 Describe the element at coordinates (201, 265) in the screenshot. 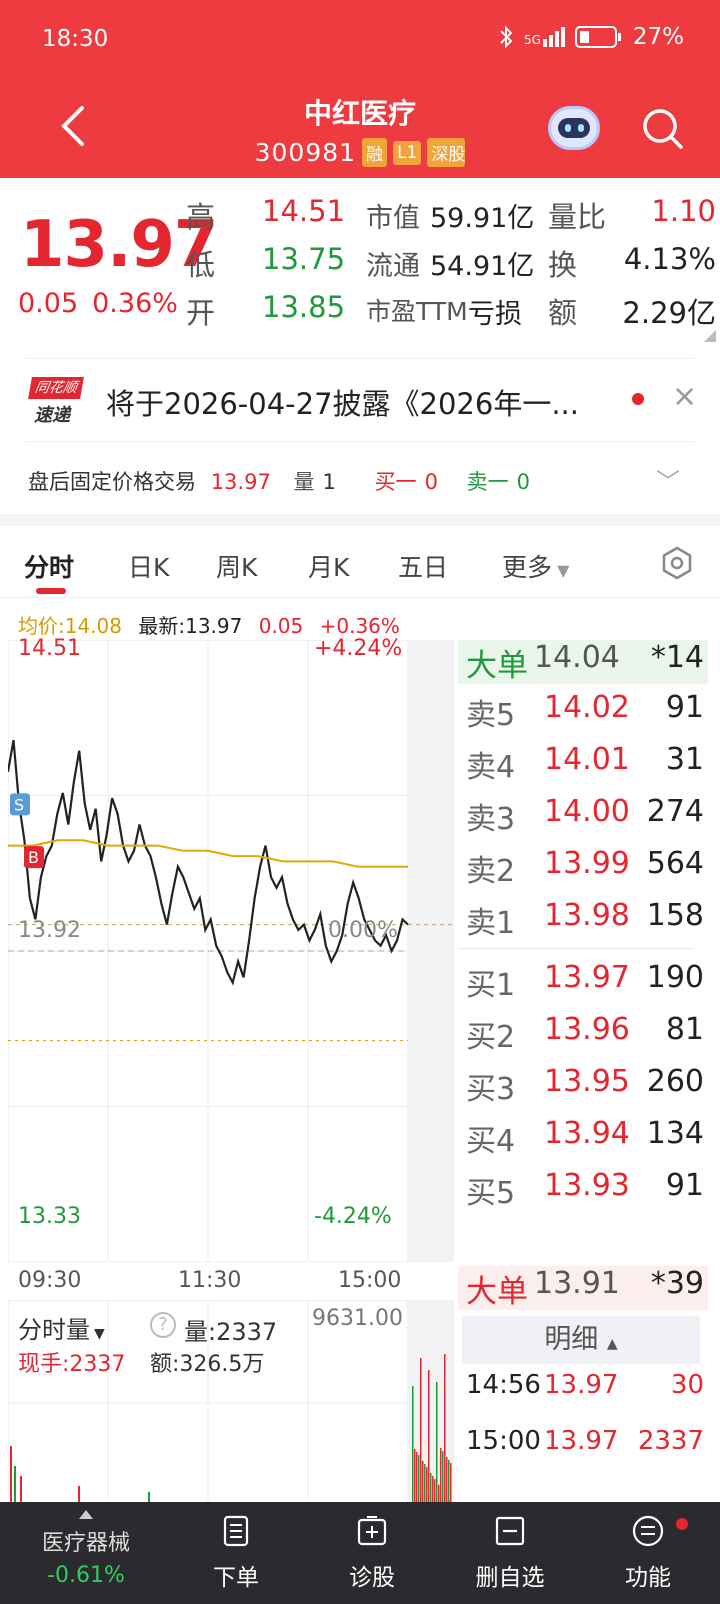

I see `low-label: 低` at that location.